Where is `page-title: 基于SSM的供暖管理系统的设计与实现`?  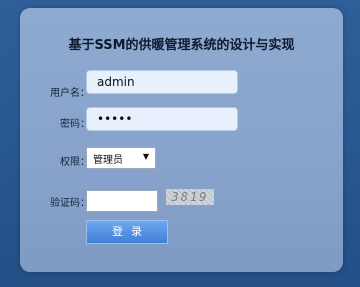
page-title: 基于SSM的供暖管理系统的设计与实现 is located at coordinates (181, 45).